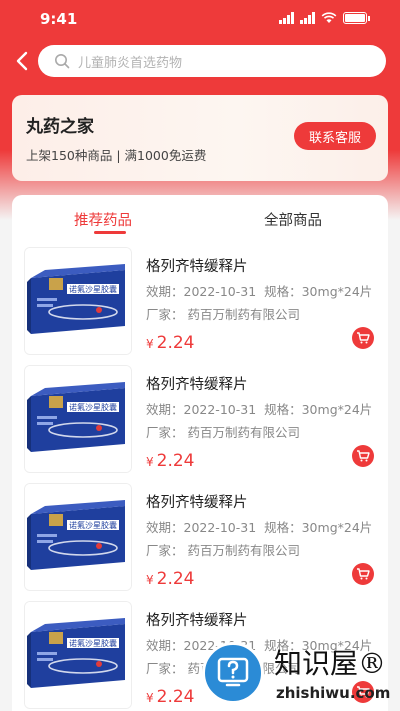  What do you see at coordinates (355, 18) in the screenshot?
I see `battery-icon` at bounding box center [355, 18].